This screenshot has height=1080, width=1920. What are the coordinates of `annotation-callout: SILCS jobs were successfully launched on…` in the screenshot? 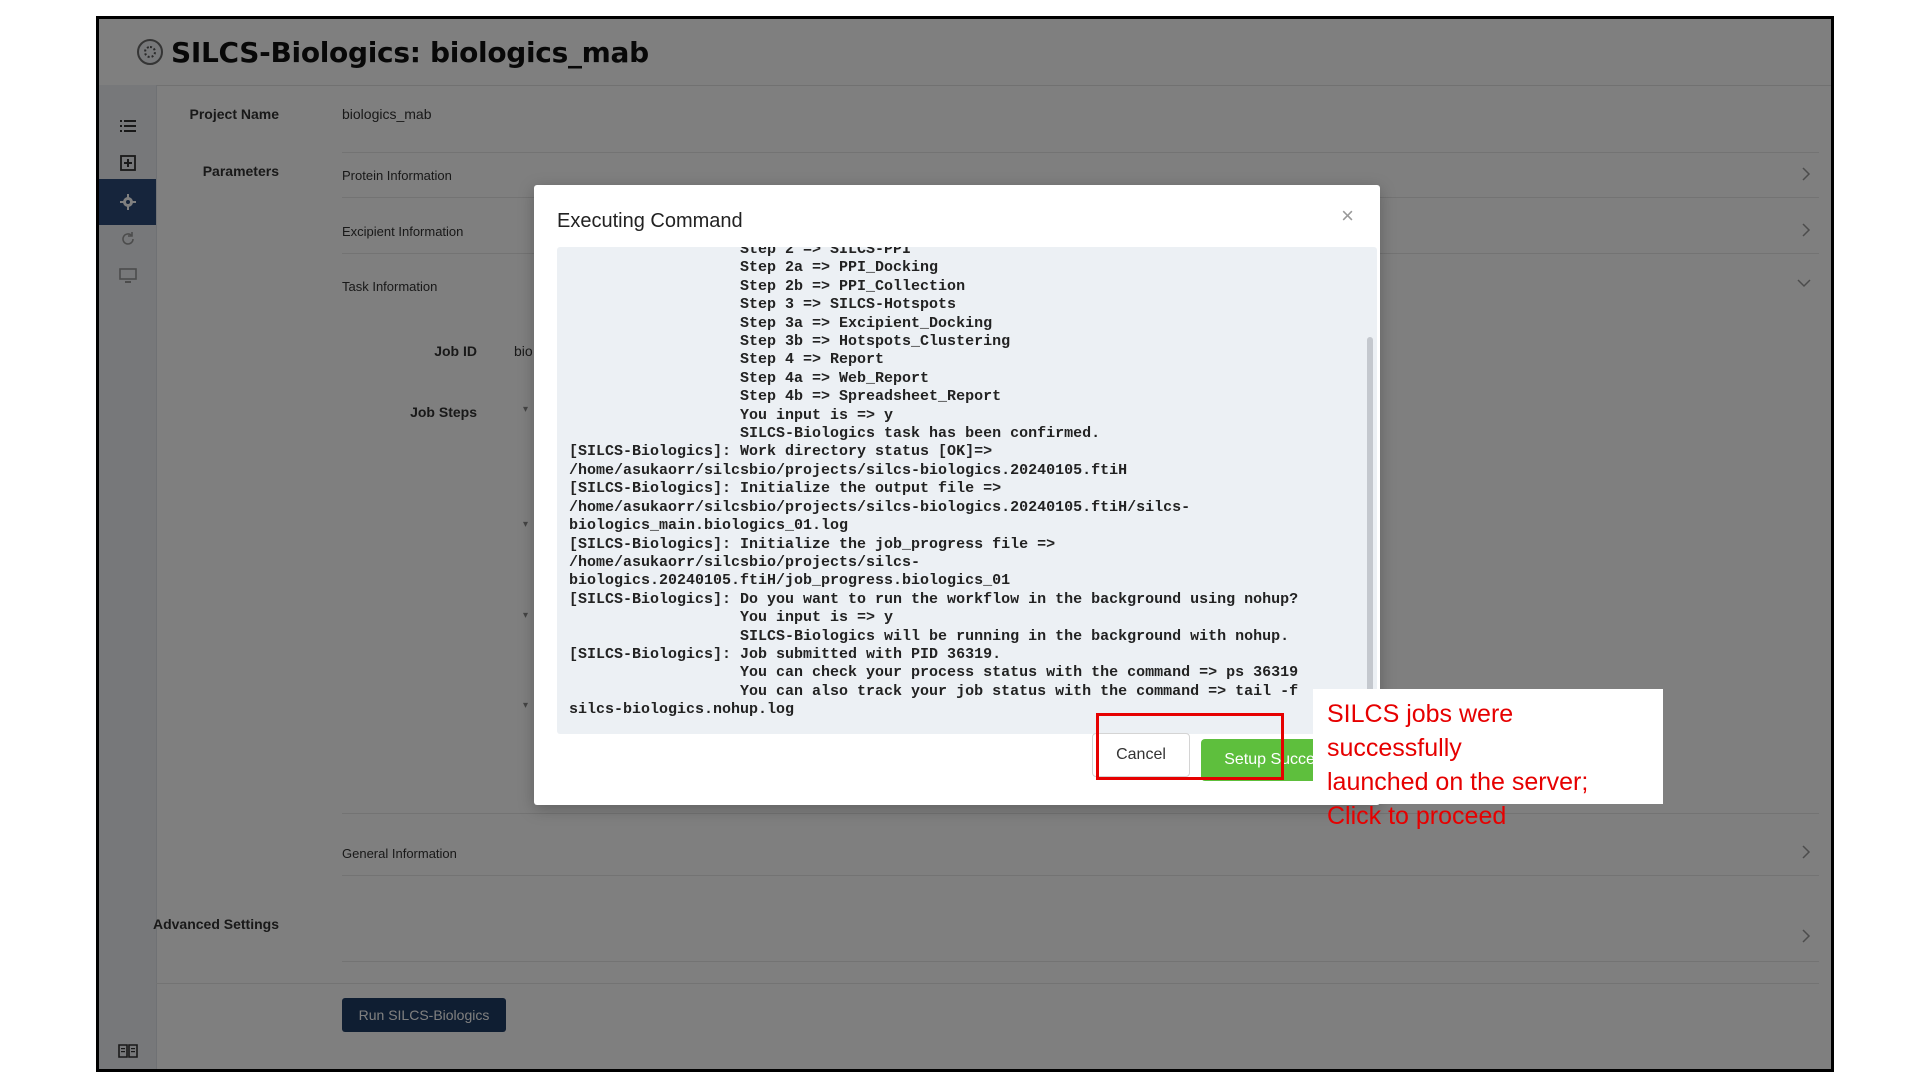 It's located at (1488, 759).